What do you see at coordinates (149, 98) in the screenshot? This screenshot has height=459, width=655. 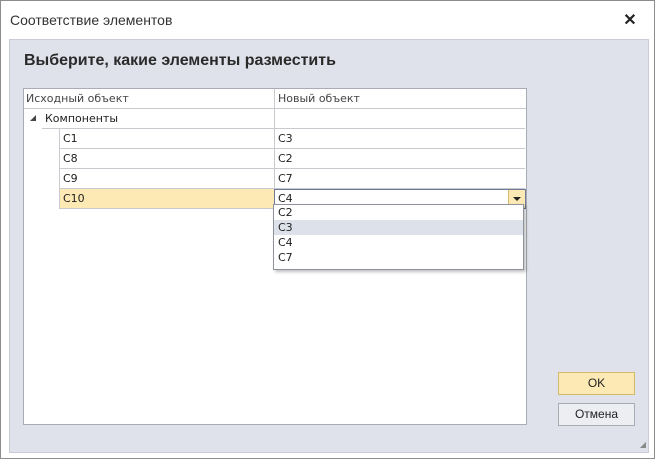 I see `column-header-source: Исходный объект` at bounding box center [149, 98].